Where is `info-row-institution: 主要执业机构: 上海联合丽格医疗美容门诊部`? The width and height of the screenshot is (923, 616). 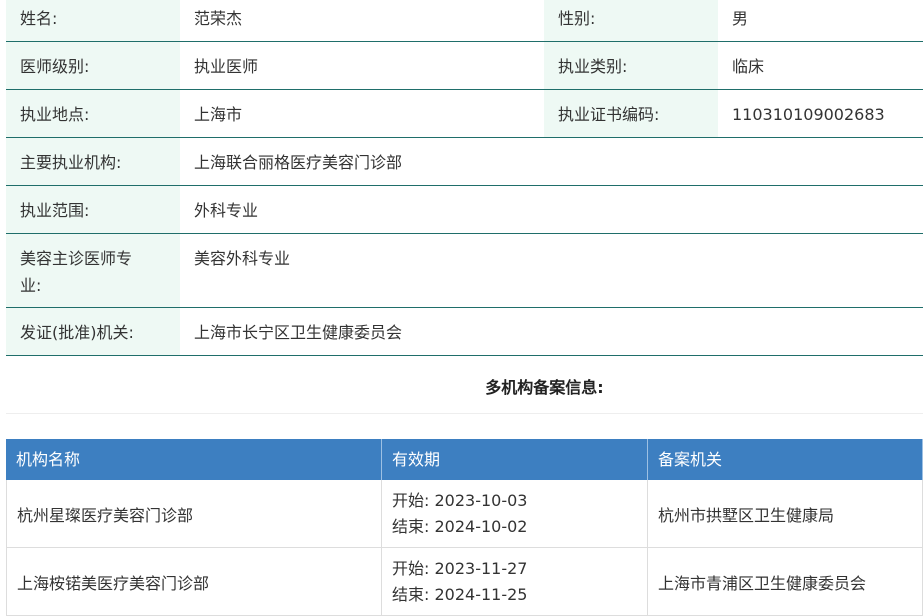 info-row-institution: 主要执业机构: 上海联合丽格医疗美容门诊部 is located at coordinates (464, 162).